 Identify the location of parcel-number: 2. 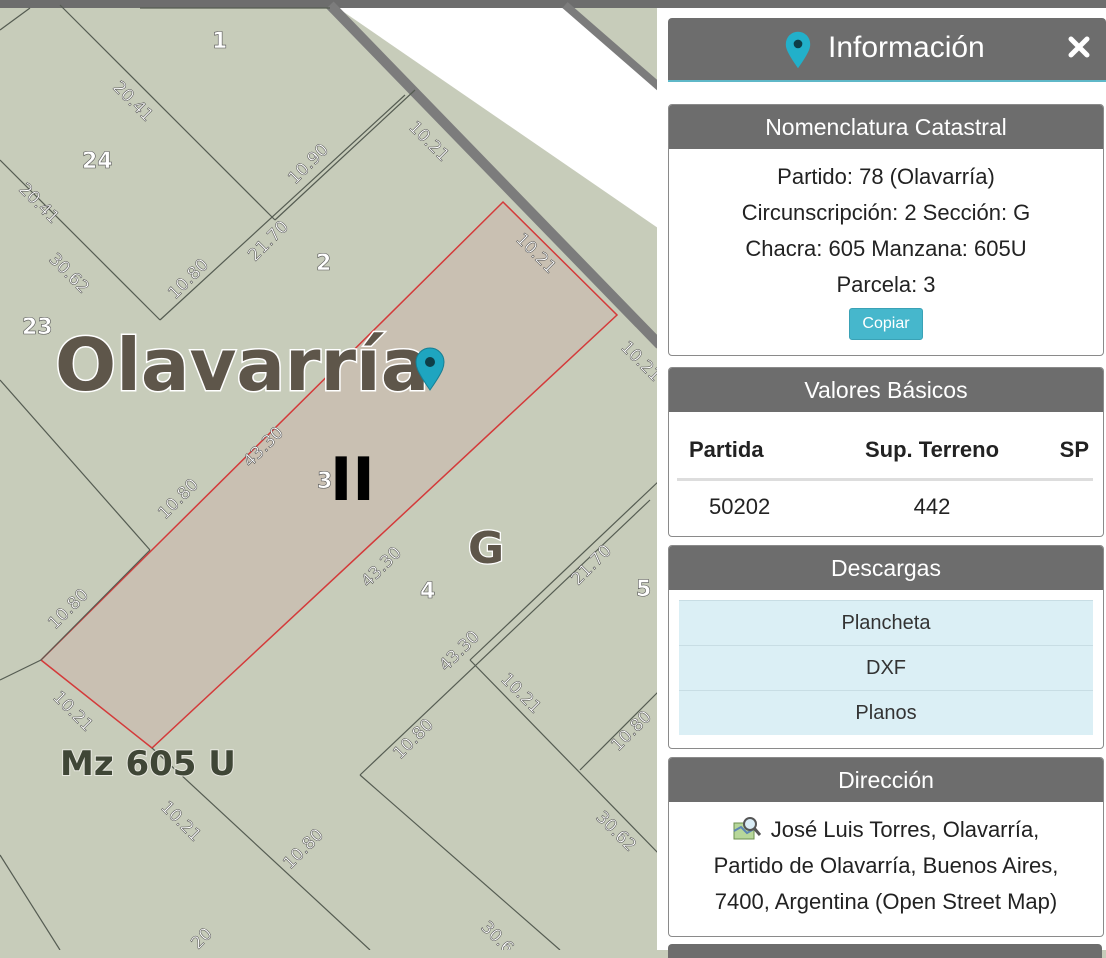
(323, 263).